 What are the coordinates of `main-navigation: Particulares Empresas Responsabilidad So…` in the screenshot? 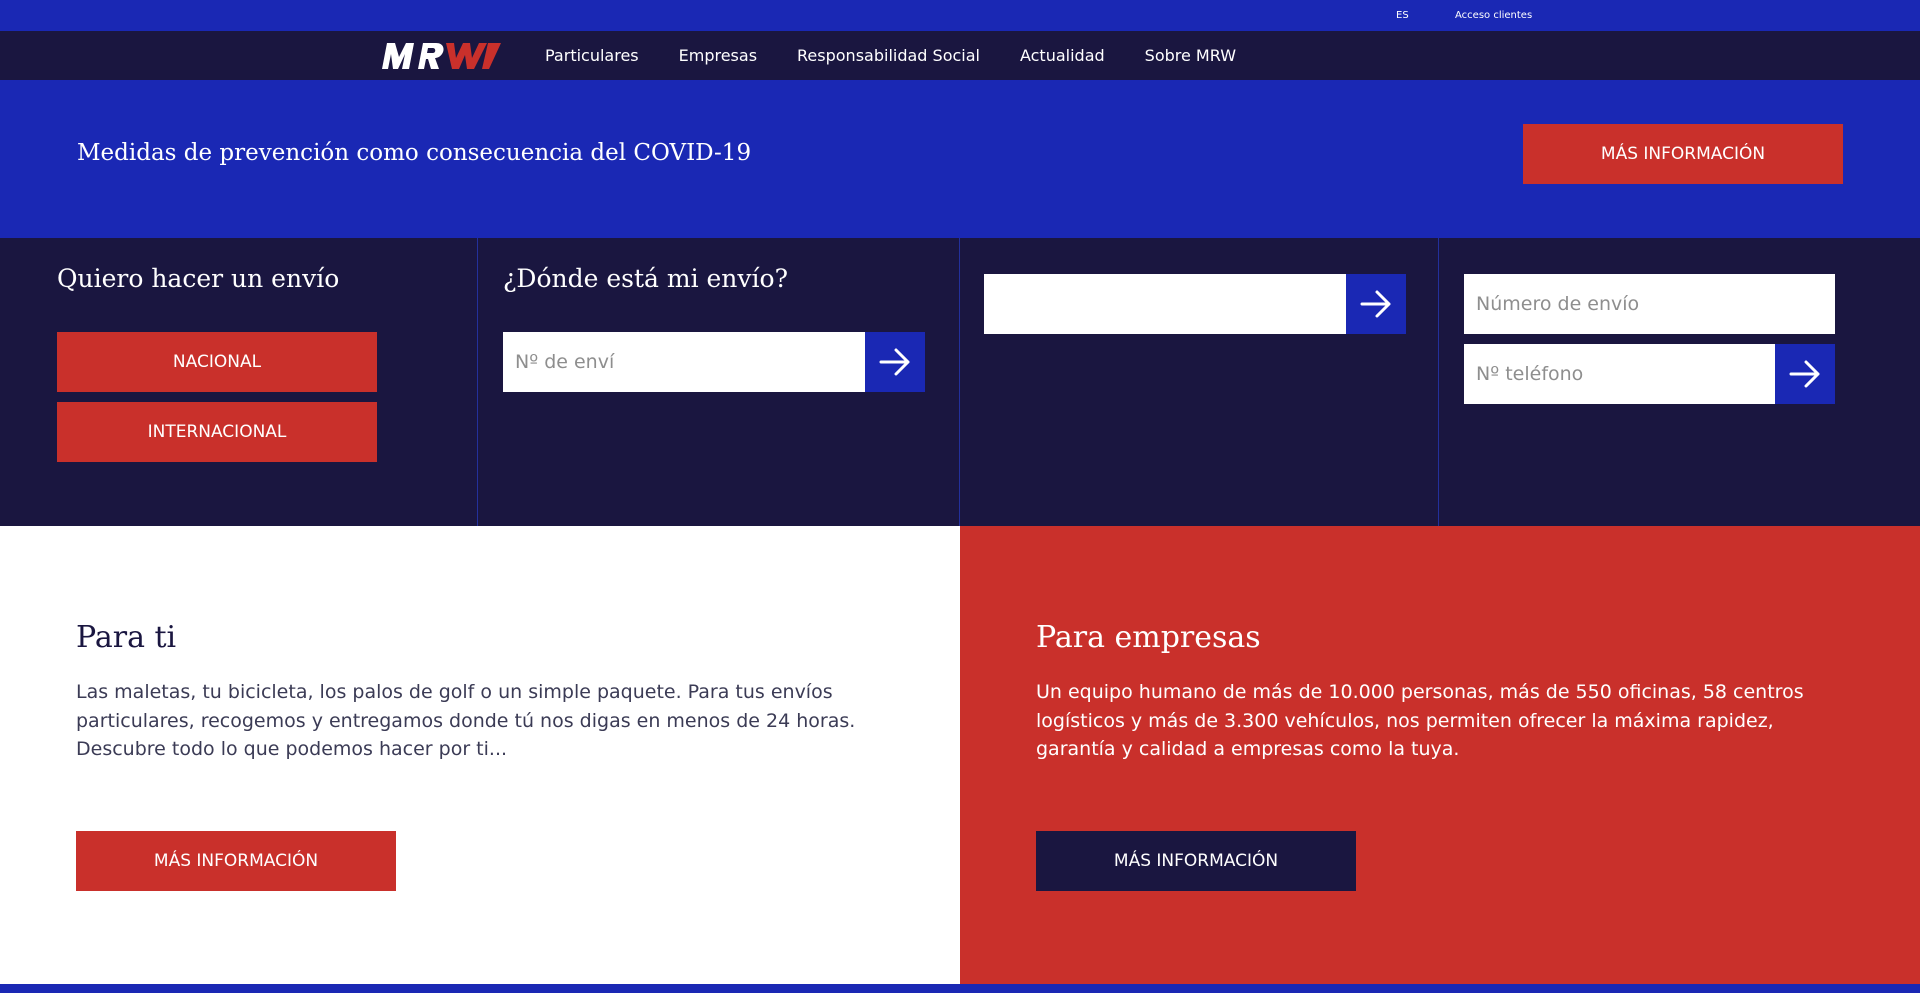 It's located at (960, 55).